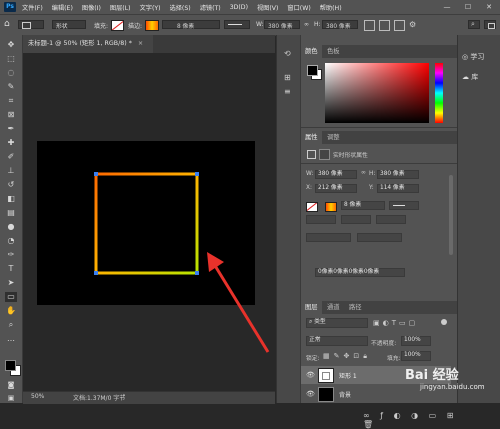  I want to click on minimize-button: —, so click(447, 7).